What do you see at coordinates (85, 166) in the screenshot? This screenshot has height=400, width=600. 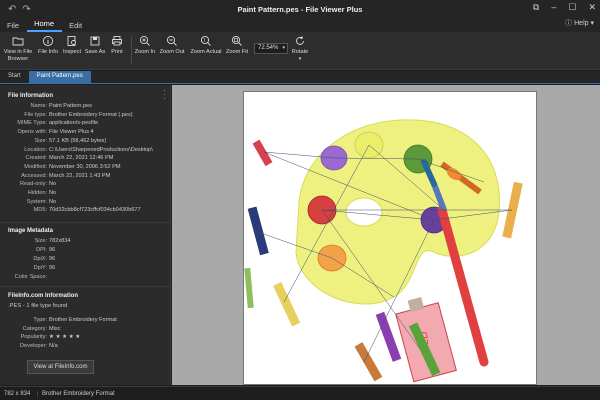 I see `info-value: November 30, 2006 3:52 PM` at bounding box center [85, 166].